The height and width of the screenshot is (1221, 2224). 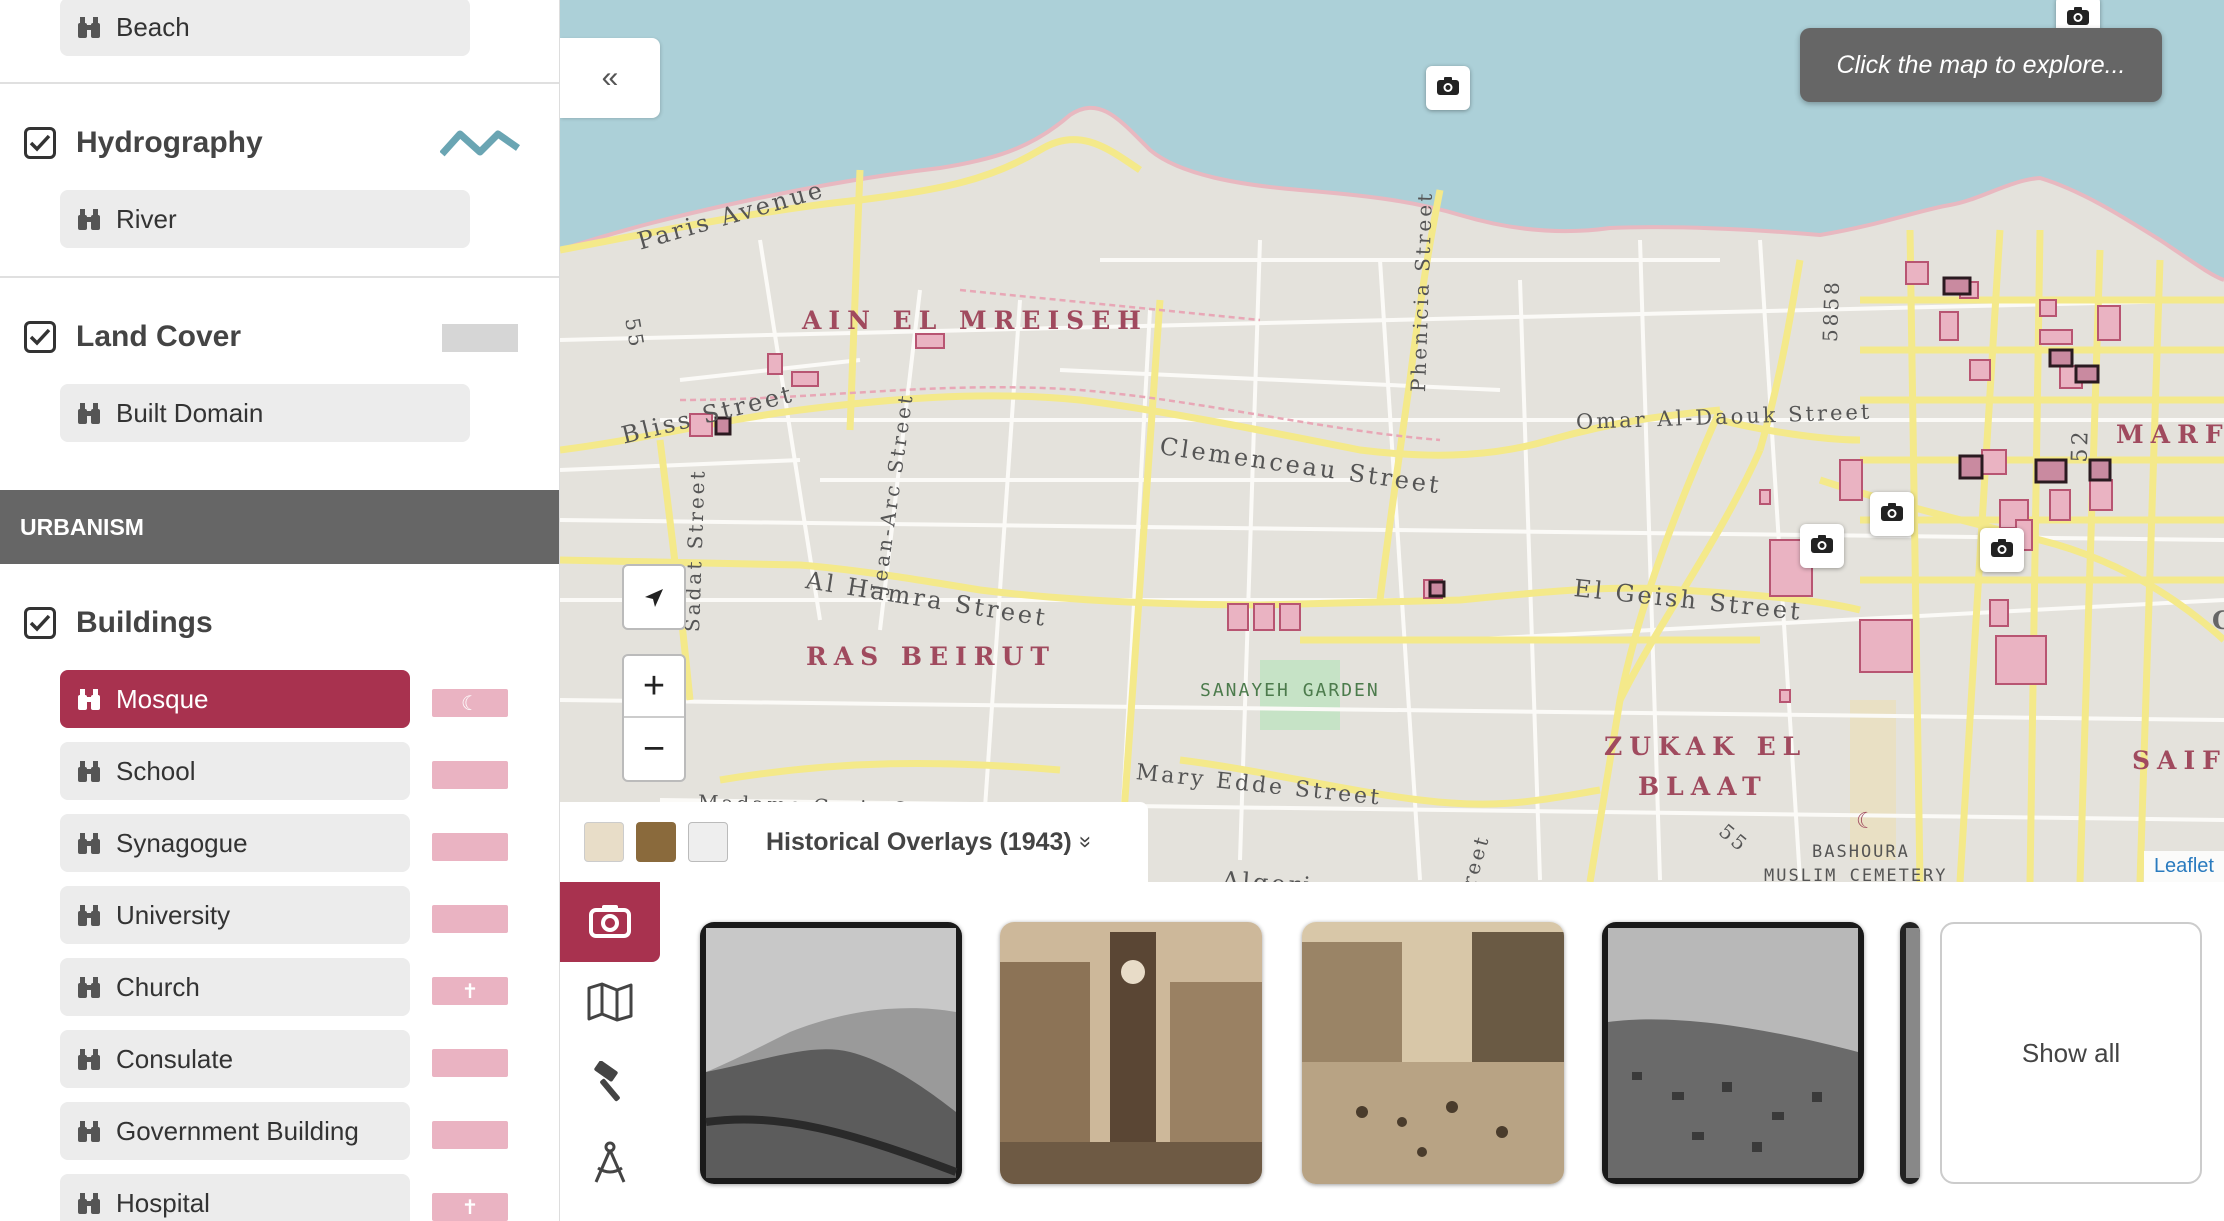 I want to click on land-cover-swatch, so click(x=480, y=338).